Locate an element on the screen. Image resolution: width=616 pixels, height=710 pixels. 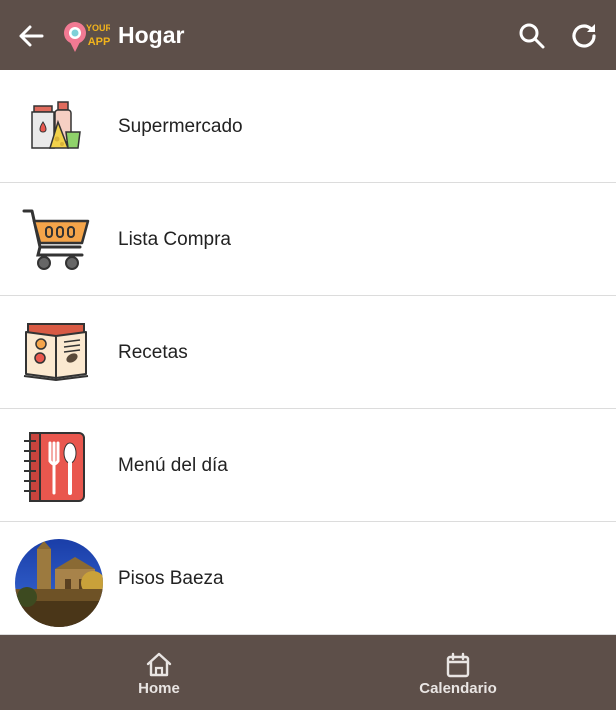
groceries-icon is located at coordinates (56, 125).